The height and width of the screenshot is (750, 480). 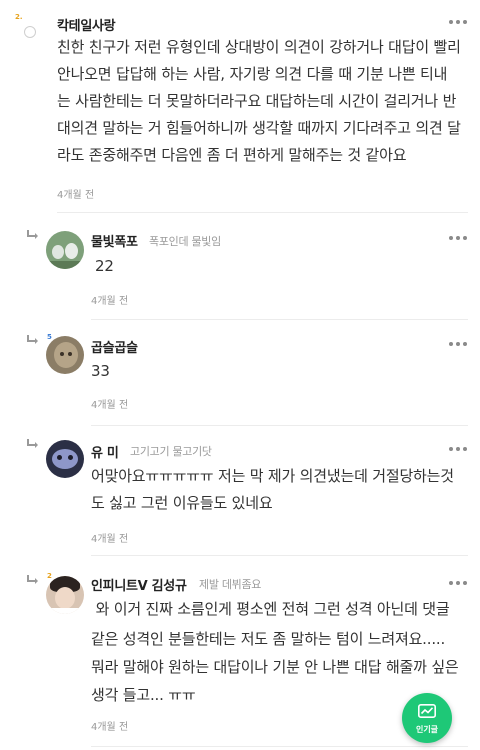 What do you see at coordinates (105, 451) in the screenshot?
I see `comment-author: 유 미` at bounding box center [105, 451].